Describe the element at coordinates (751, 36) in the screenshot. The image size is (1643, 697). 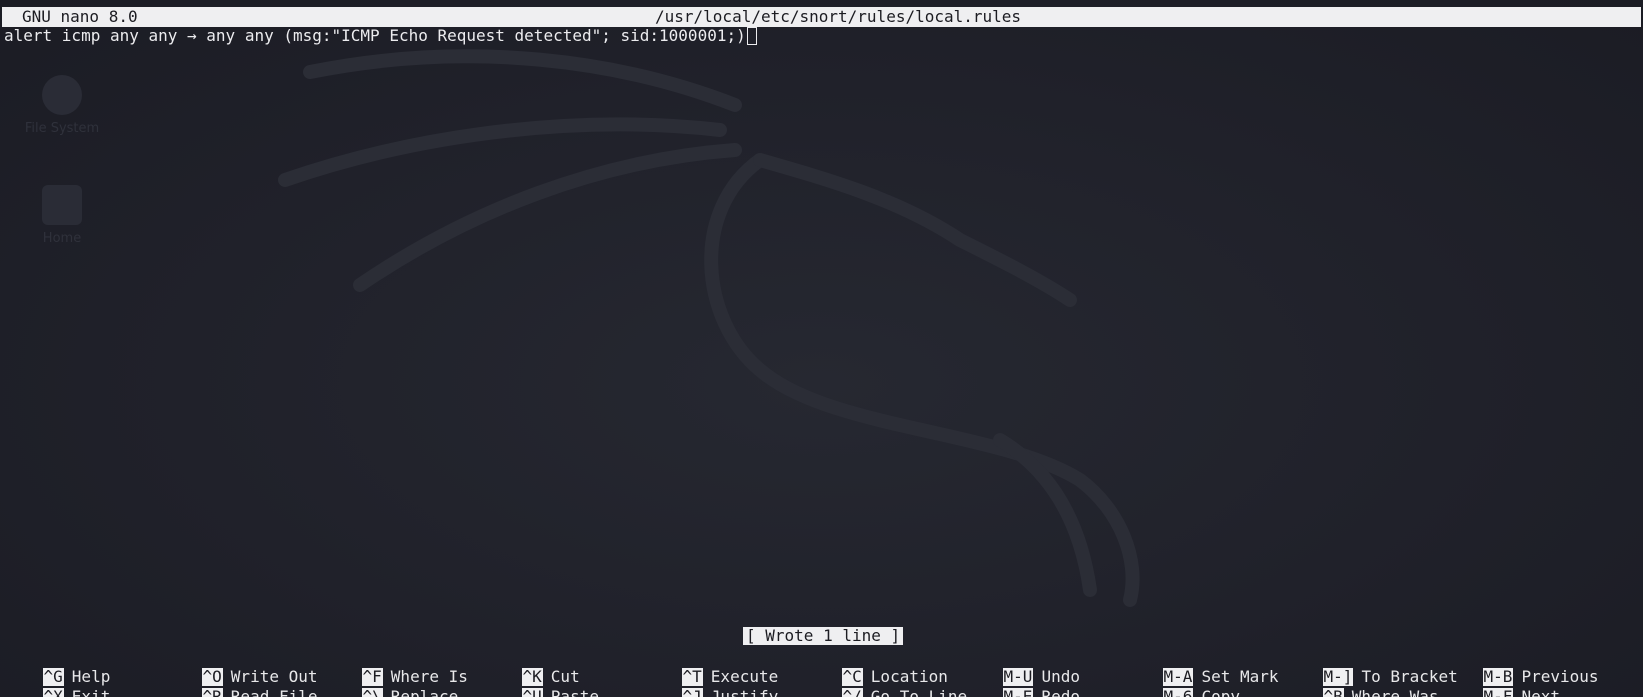
I see `text-cursor` at that location.